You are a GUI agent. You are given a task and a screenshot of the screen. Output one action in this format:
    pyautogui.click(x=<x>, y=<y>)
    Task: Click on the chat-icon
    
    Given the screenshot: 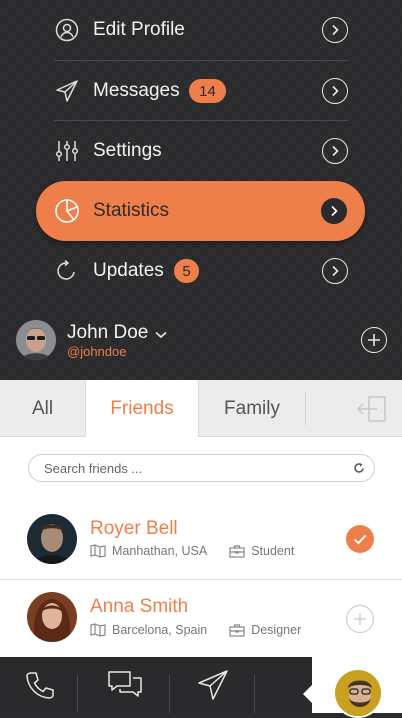 What is the action you would take?
    pyautogui.click(x=125, y=685)
    